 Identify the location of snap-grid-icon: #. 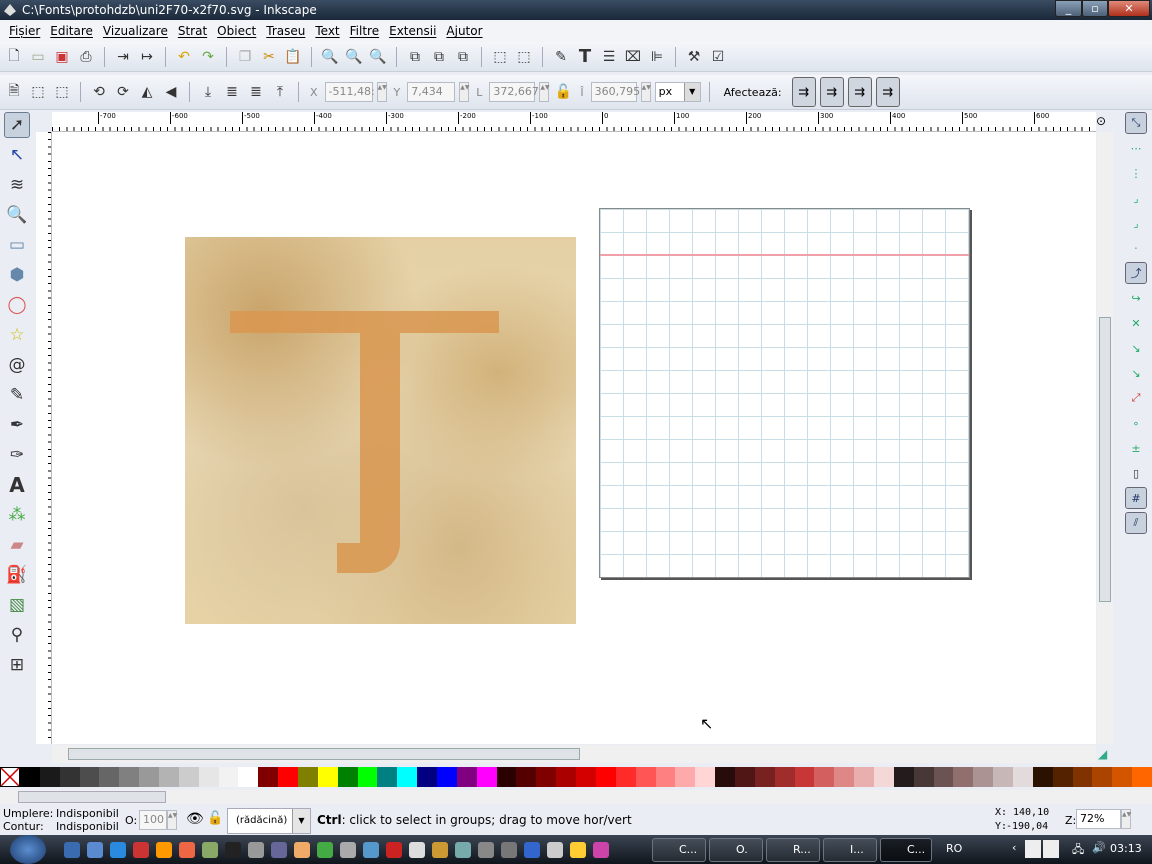
(1136, 498).